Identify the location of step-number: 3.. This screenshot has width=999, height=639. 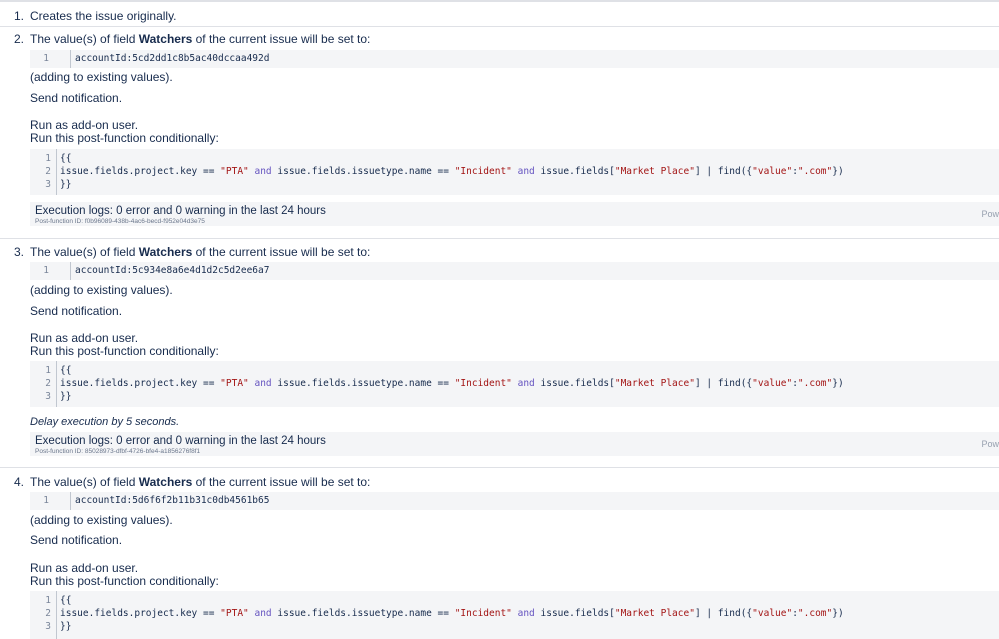
(19, 252).